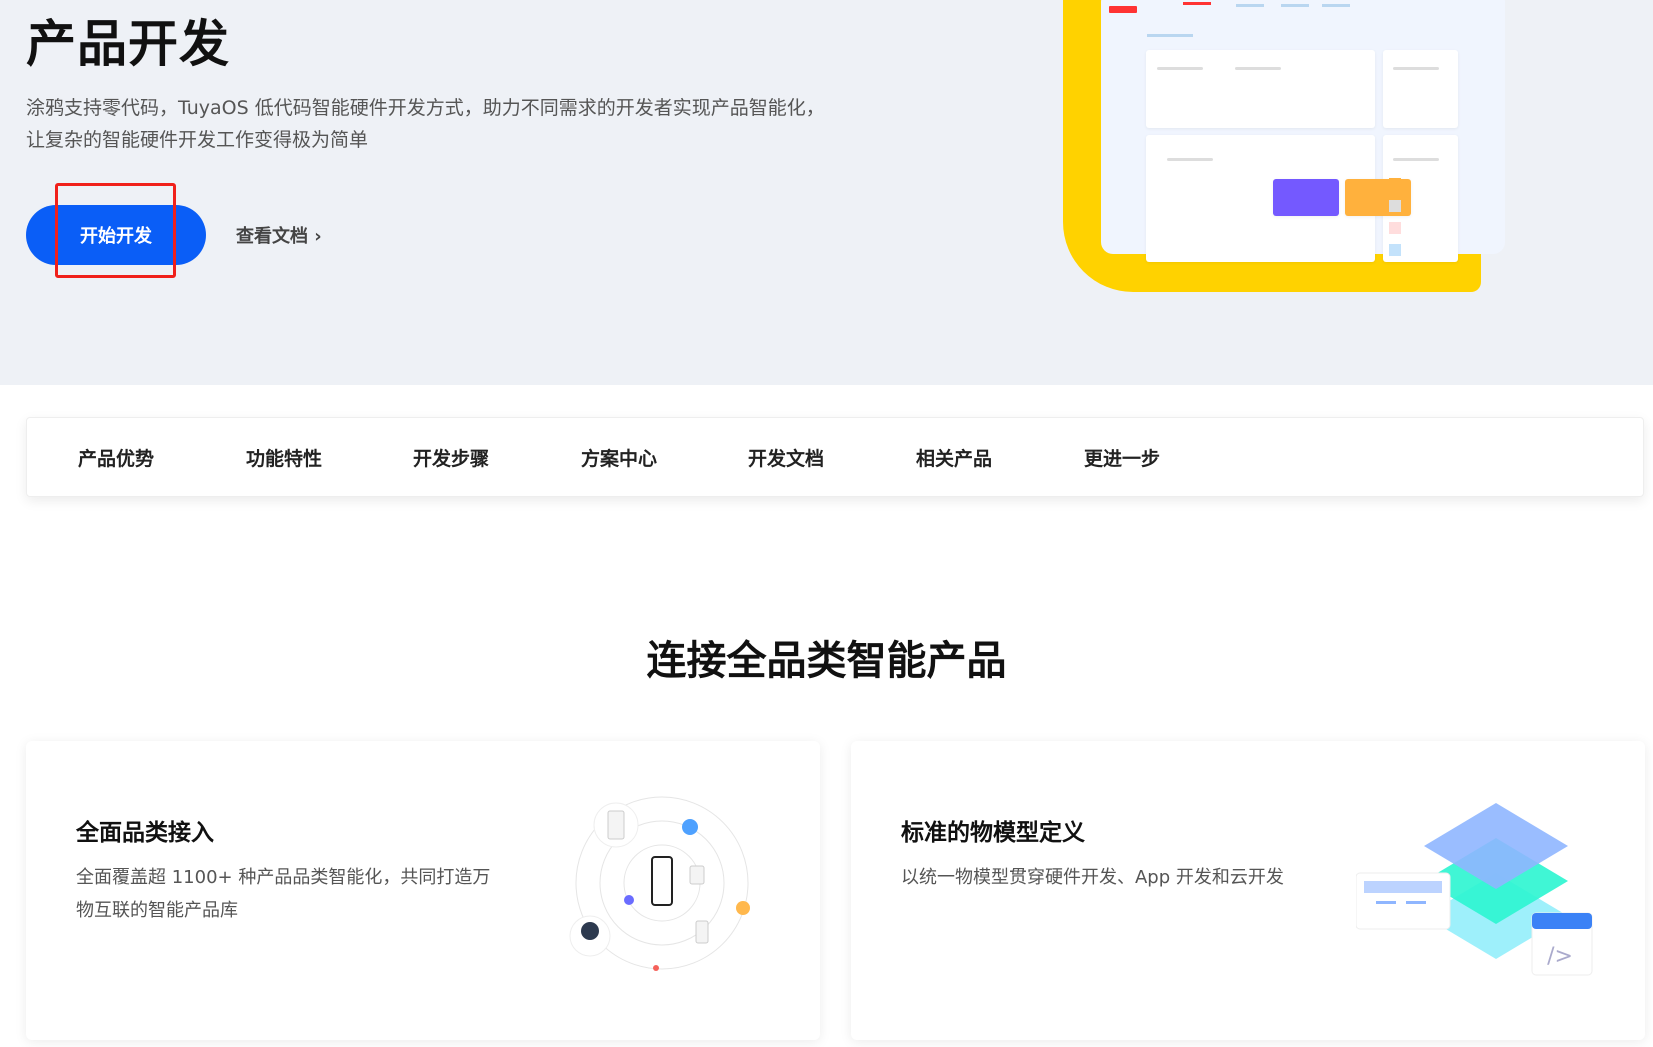 Image resolution: width=1653 pixels, height=1047 pixels. What do you see at coordinates (1474, 889) in the screenshot?
I see `layers-illustration: />` at bounding box center [1474, 889].